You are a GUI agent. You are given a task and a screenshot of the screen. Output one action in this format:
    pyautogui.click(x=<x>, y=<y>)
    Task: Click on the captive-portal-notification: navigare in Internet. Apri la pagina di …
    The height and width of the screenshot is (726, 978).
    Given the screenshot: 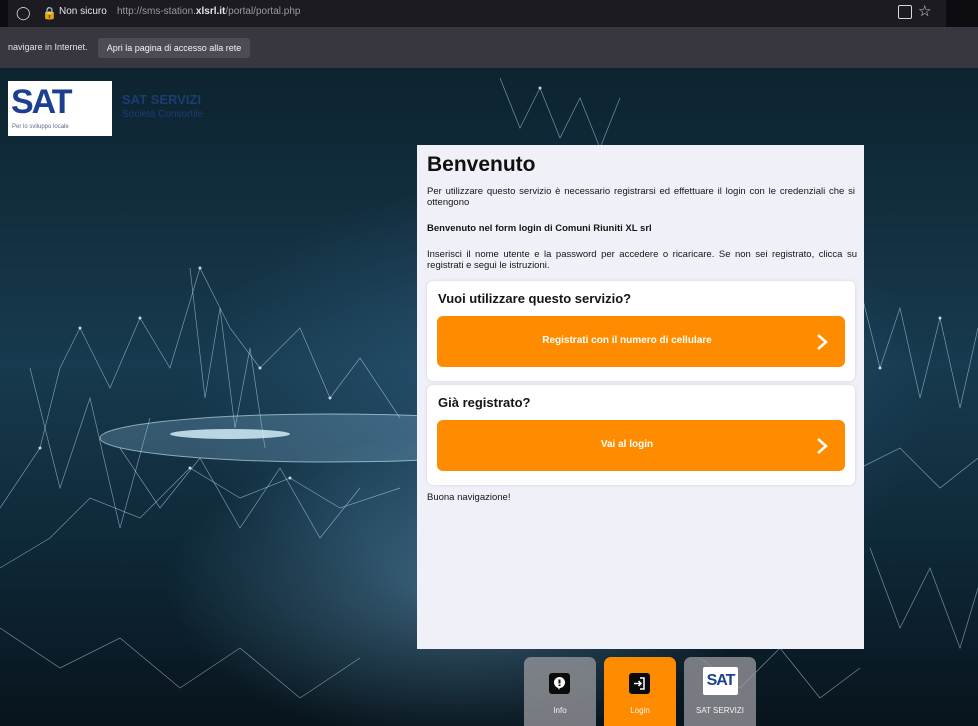 What is the action you would take?
    pyautogui.click(x=489, y=47)
    